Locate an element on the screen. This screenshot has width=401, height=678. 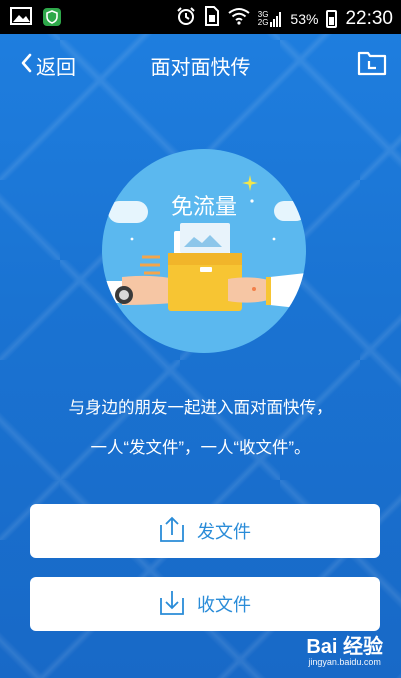
baidu-jingyan-watermark: Bai 经验 jingyan.baidu.com is located at coordinates (344, 648).